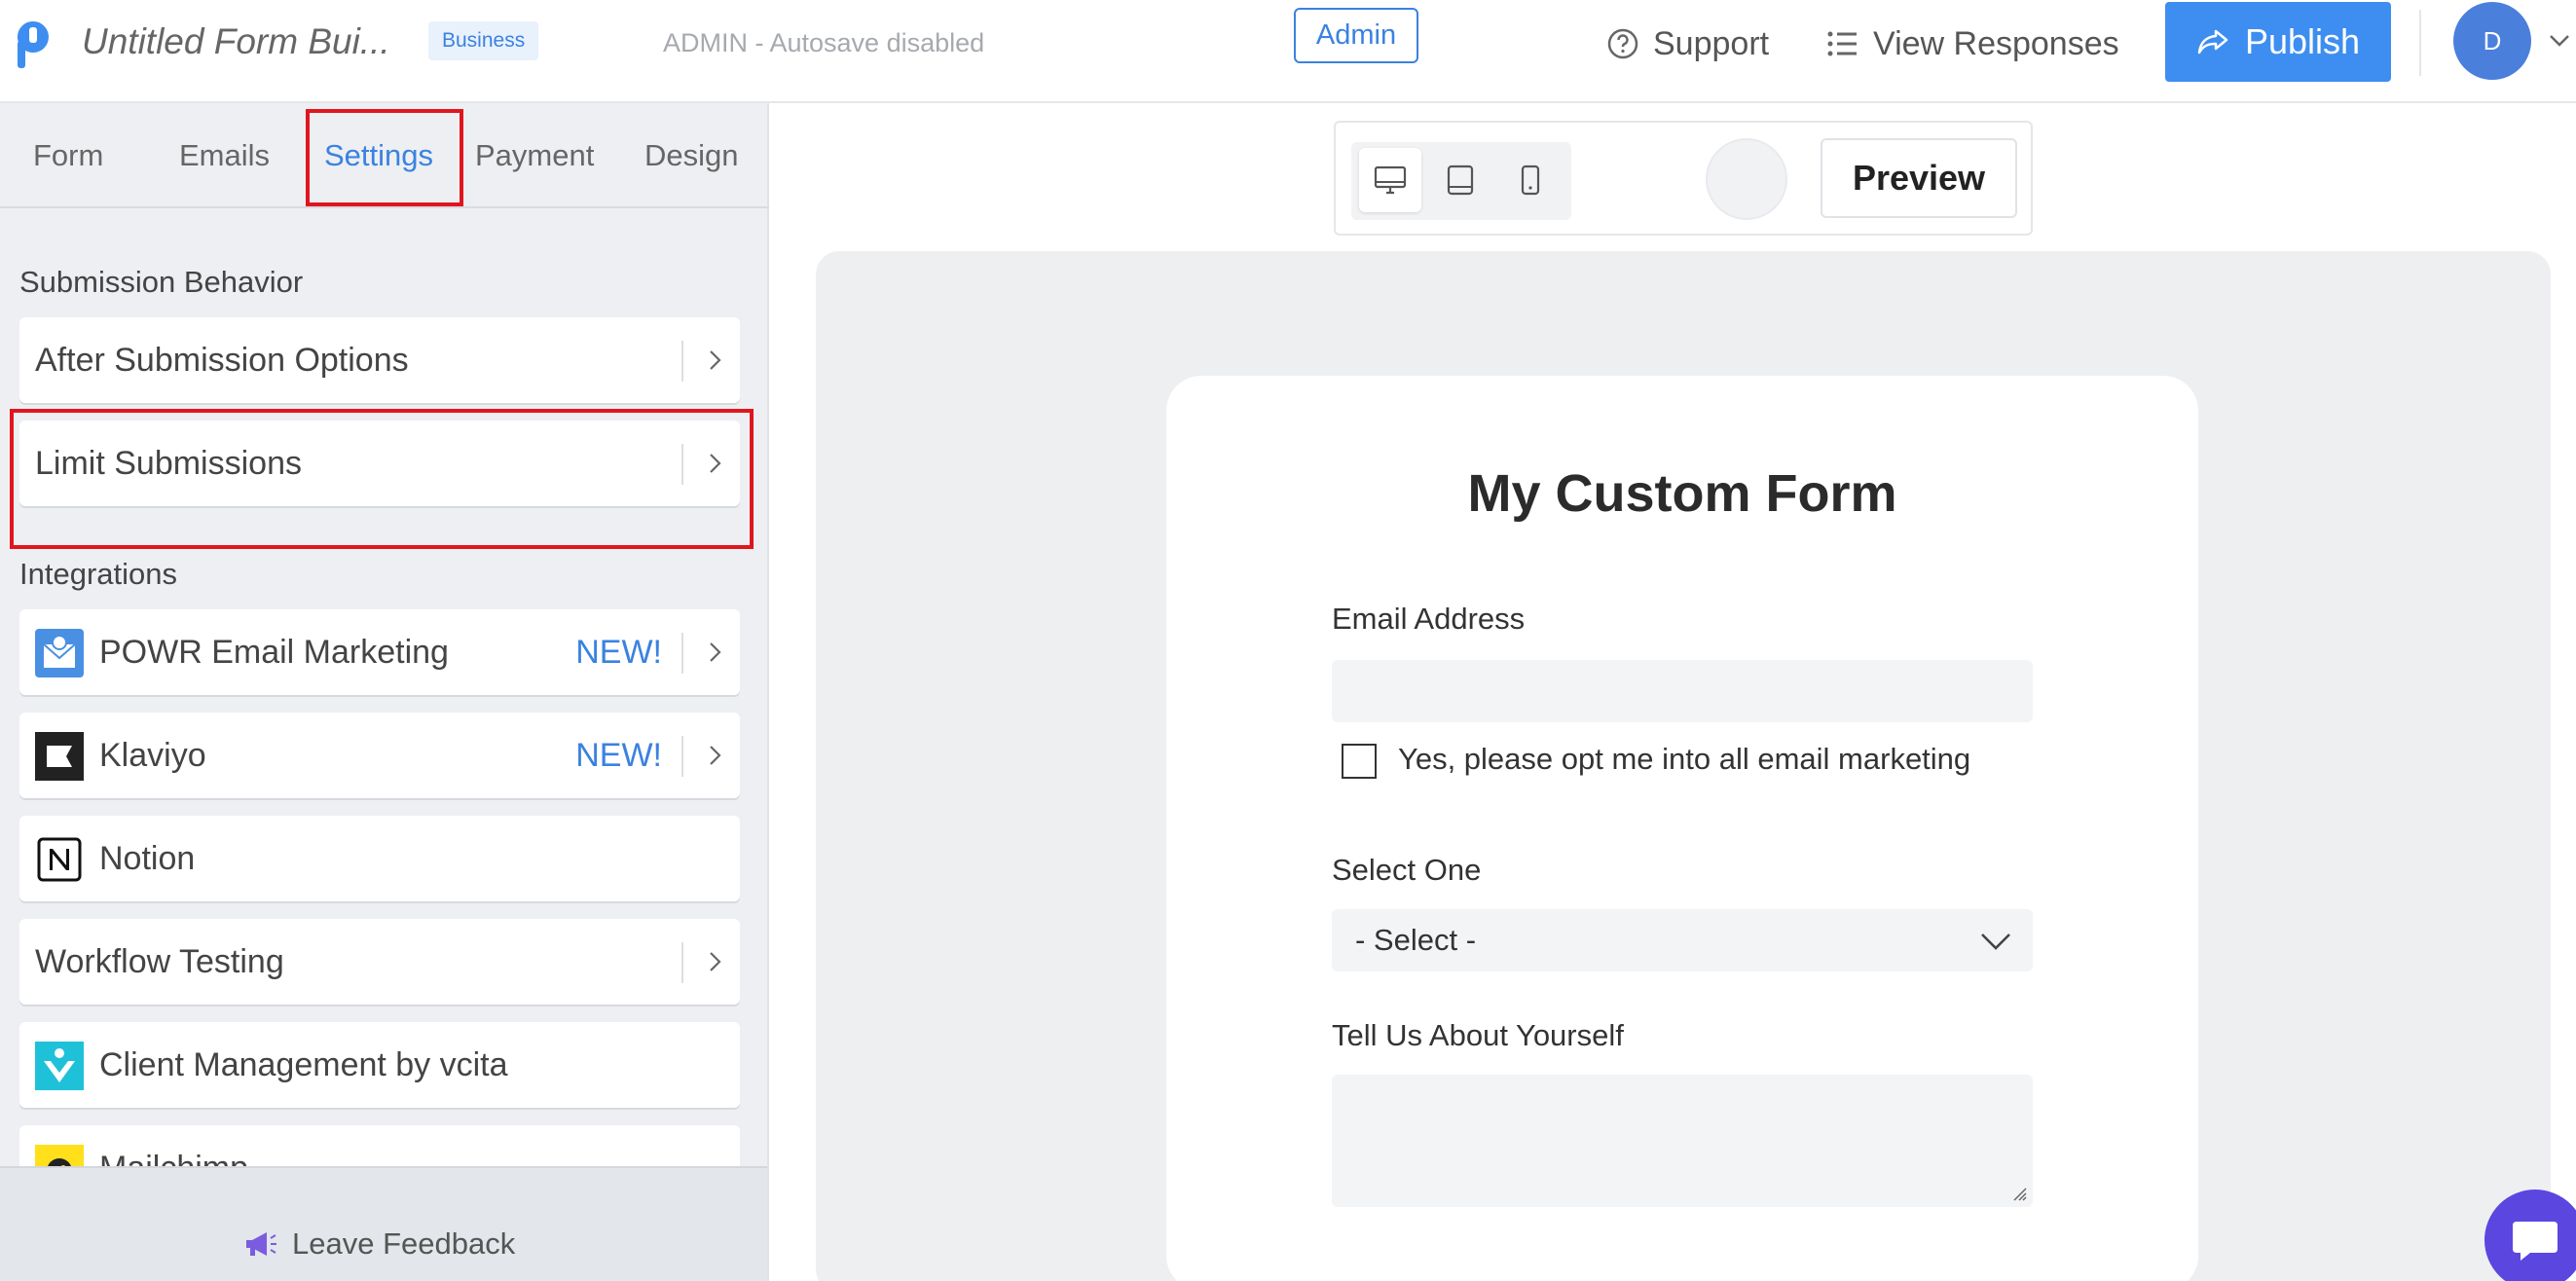  What do you see at coordinates (161, 282) in the screenshot?
I see `submission-behavior-heading: Submission Behavior` at bounding box center [161, 282].